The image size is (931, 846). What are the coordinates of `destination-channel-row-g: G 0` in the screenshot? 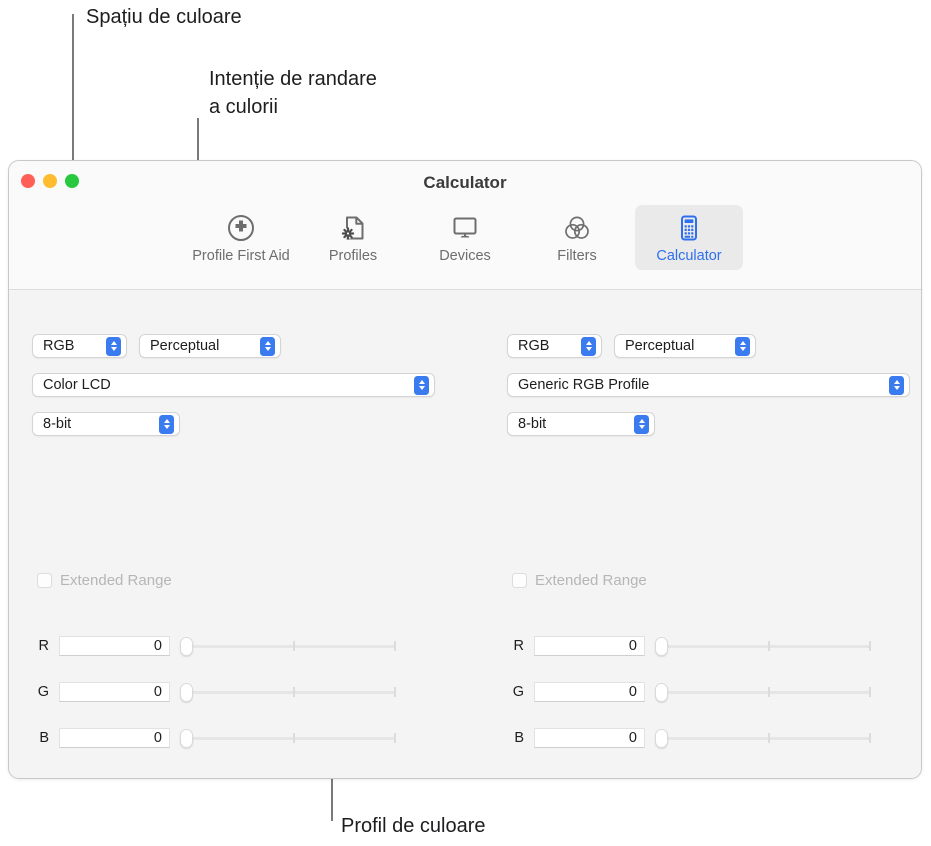 It's located at (687, 692).